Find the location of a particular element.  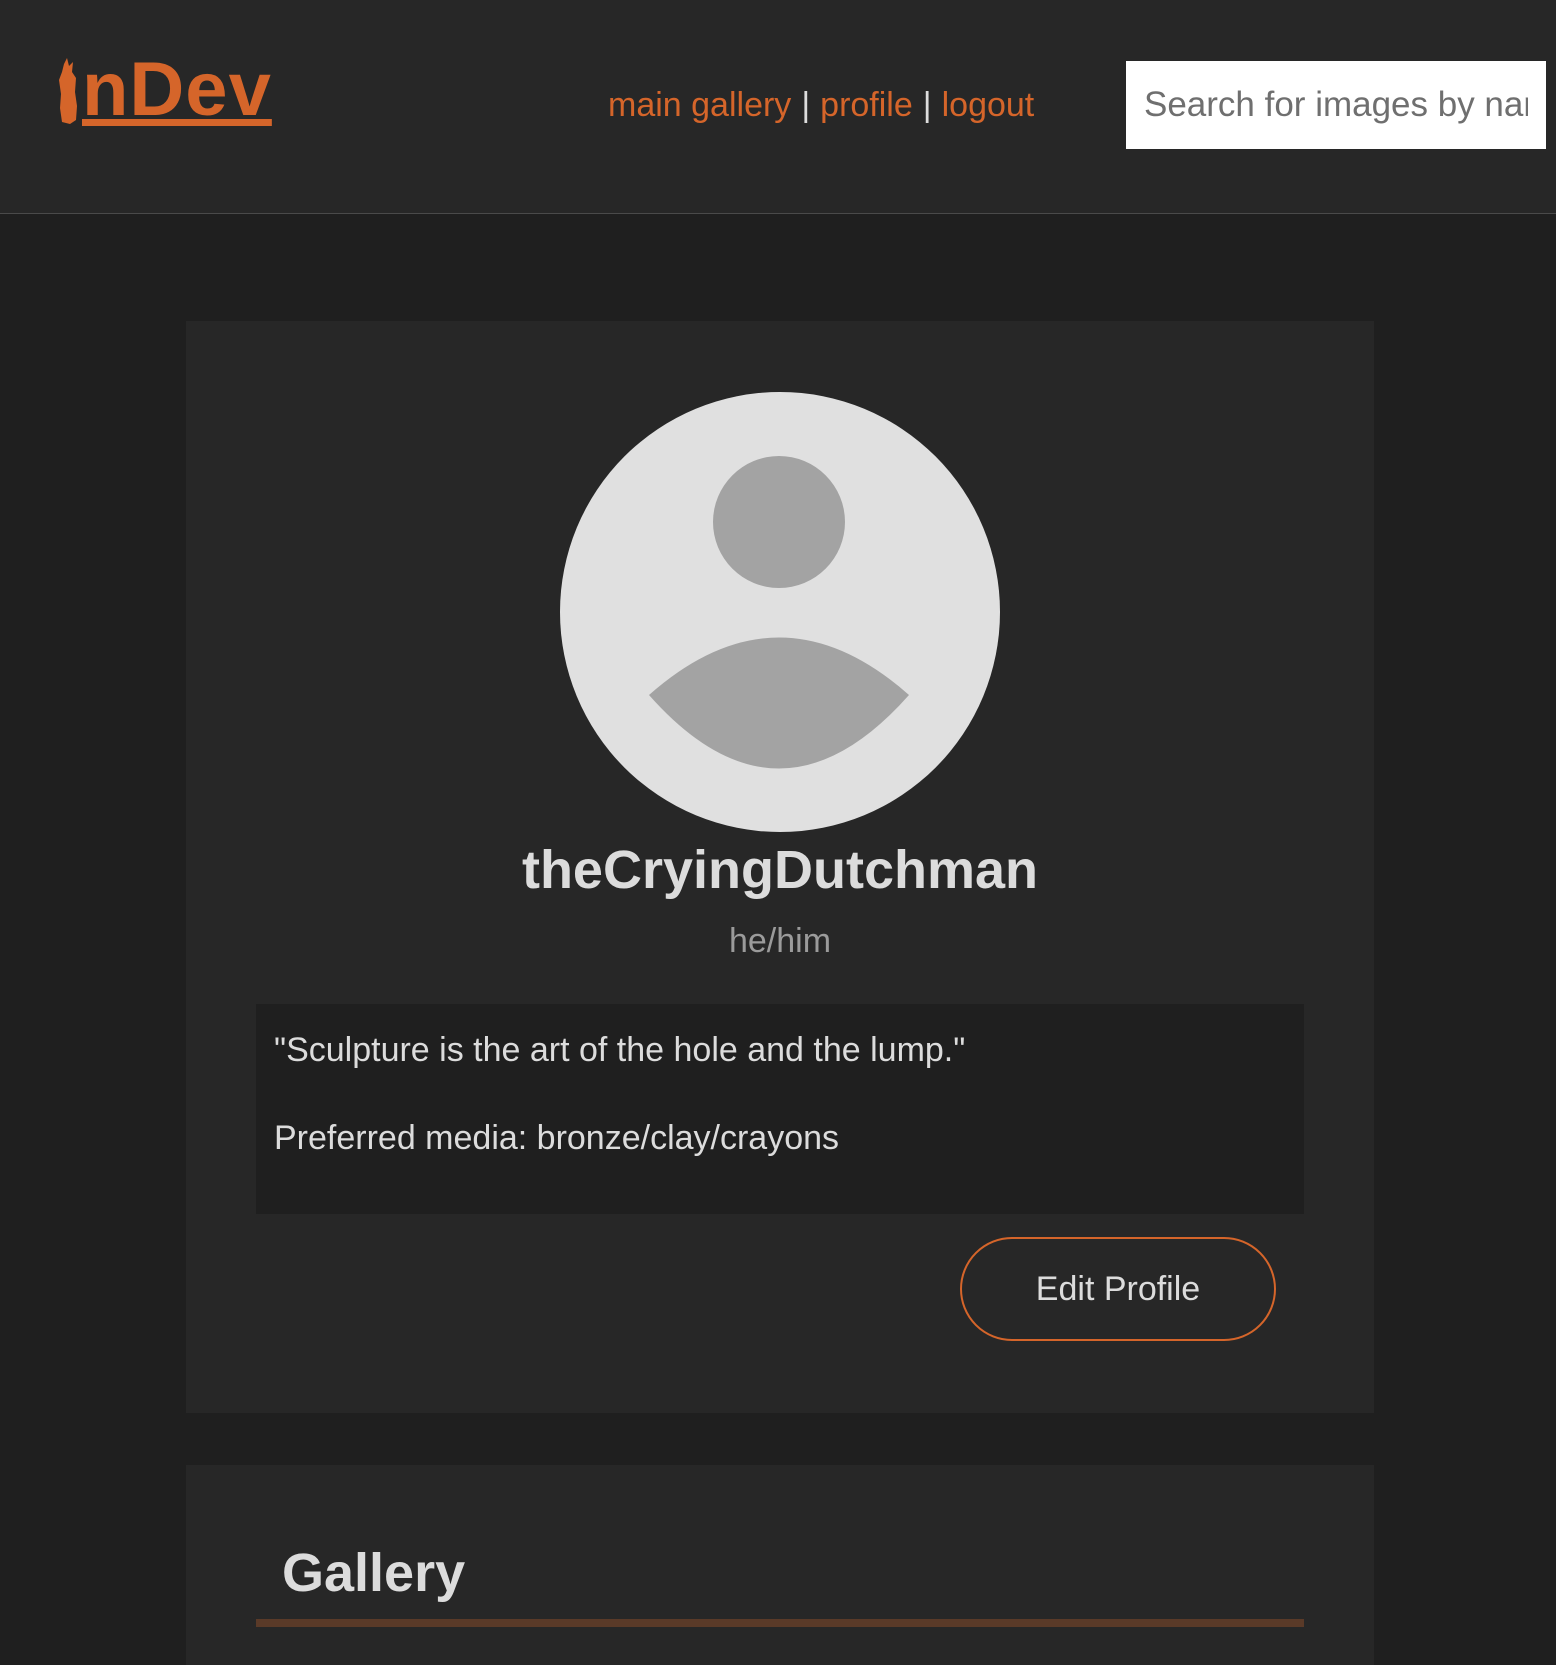

brush-stroke-i-icon is located at coordinates (68, 91).